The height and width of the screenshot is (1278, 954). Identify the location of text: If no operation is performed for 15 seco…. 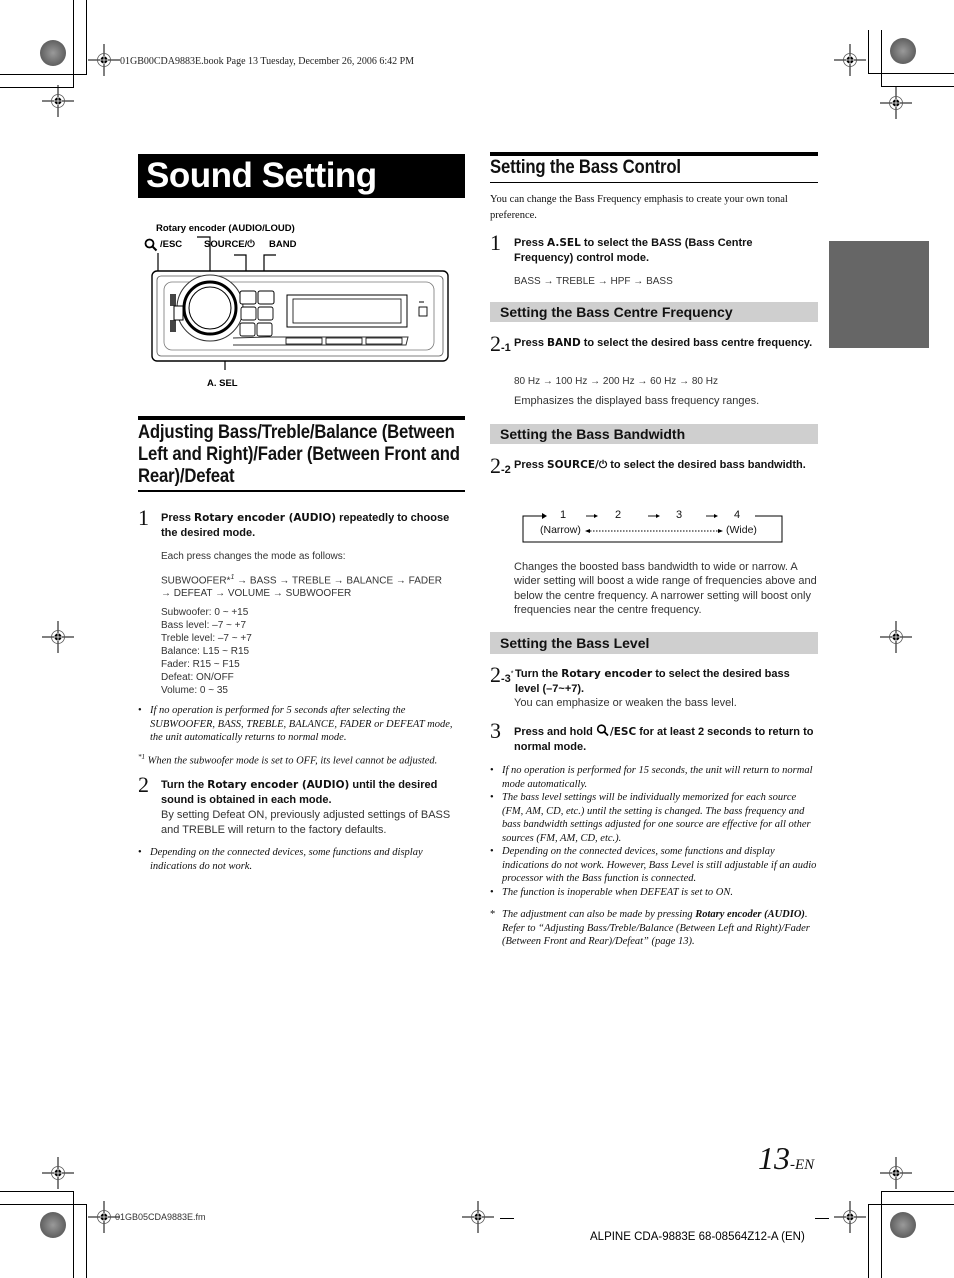
(657, 777).